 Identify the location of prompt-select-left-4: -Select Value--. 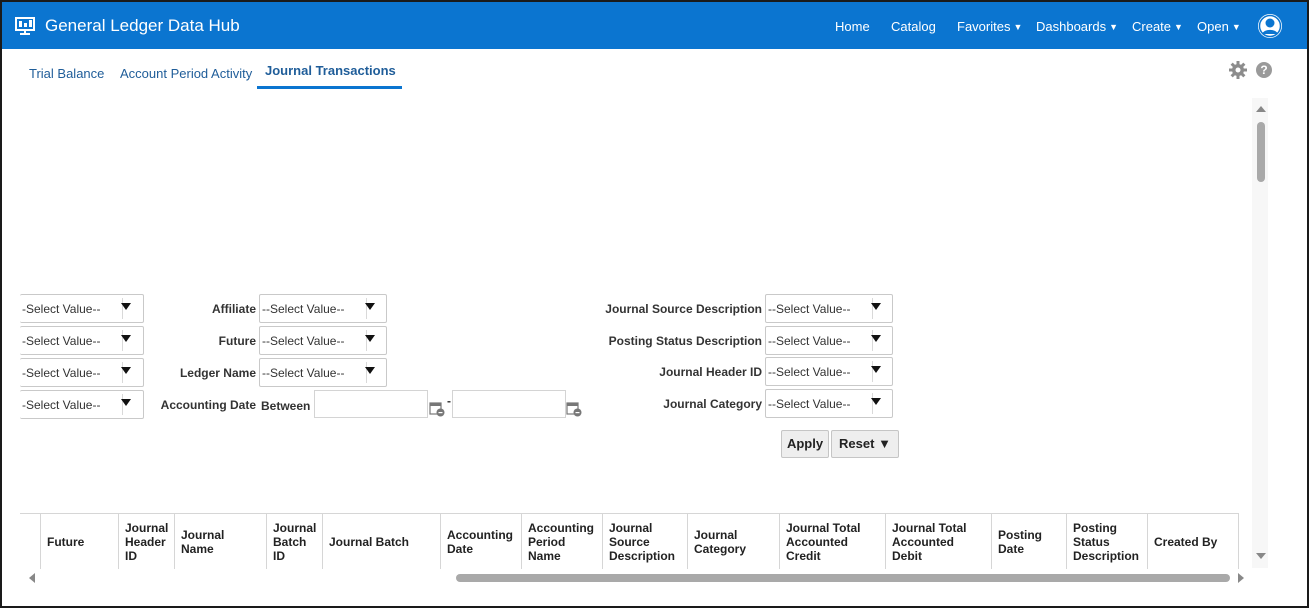
(82, 404).